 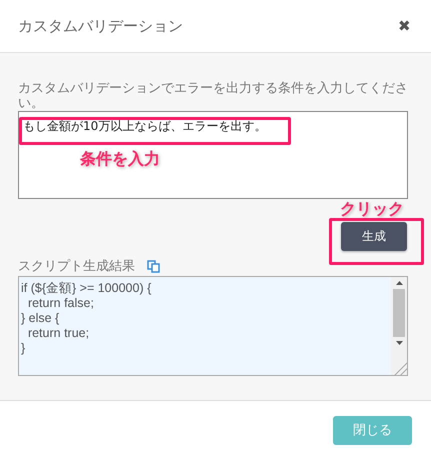 I want to click on copy-icon, so click(x=153, y=266).